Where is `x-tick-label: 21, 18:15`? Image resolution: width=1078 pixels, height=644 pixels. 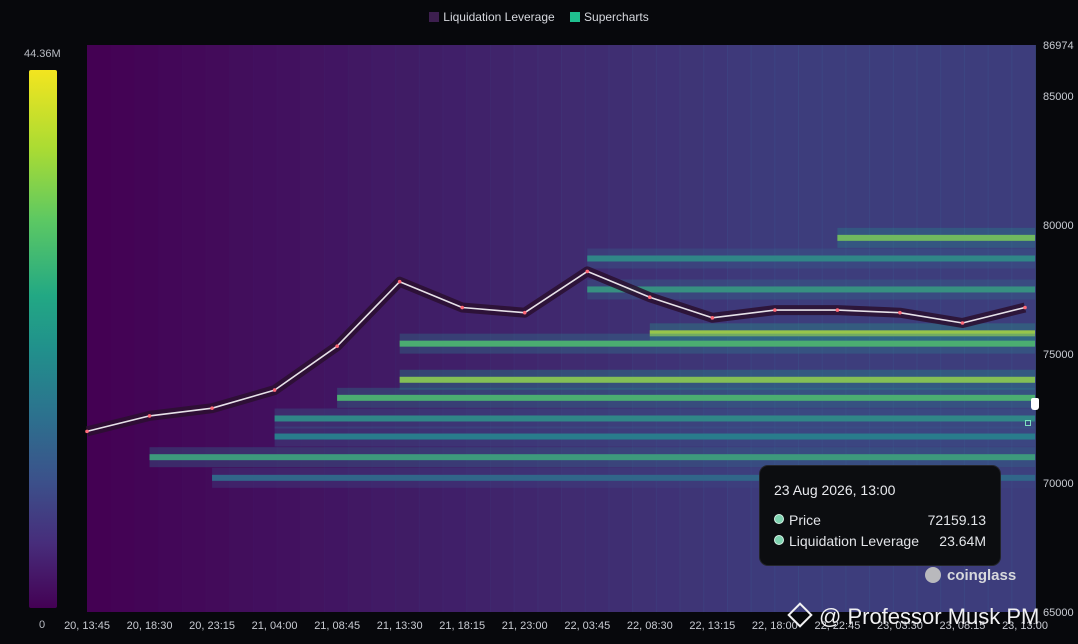 x-tick-label: 21, 18:15 is located at coordinates (462, 626).